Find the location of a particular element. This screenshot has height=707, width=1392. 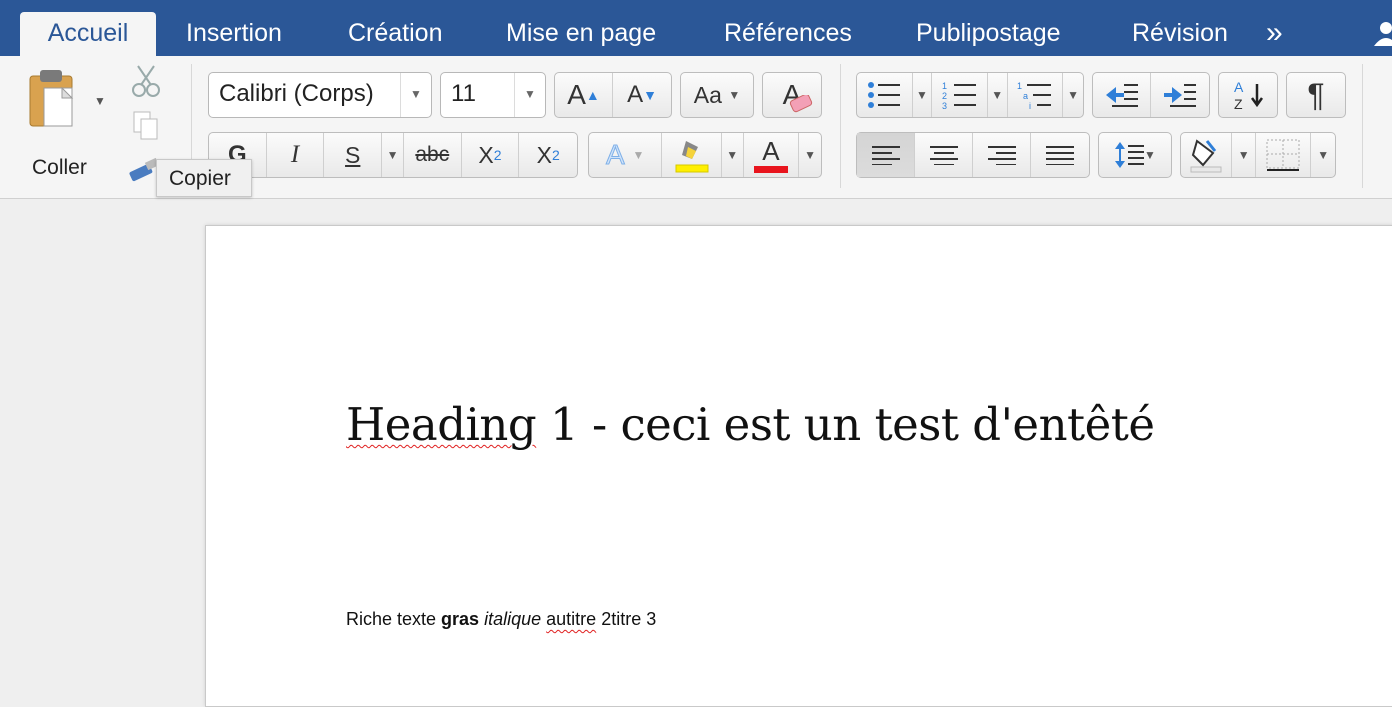

bullets-button is located at coordinates (885, 95).